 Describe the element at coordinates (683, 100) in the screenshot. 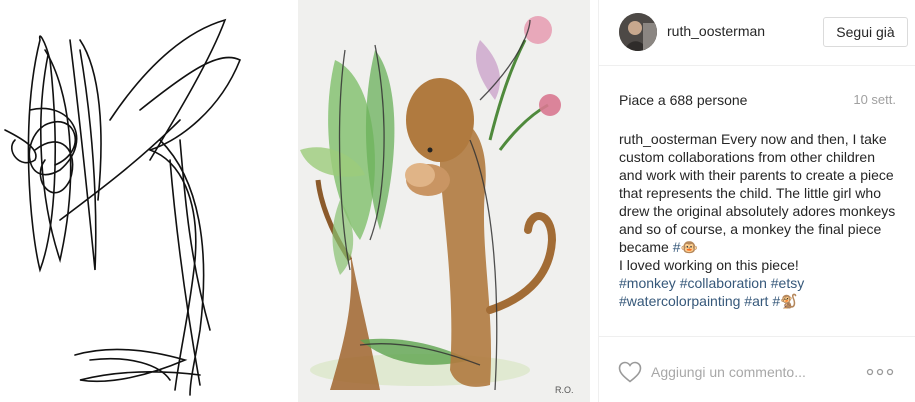

I see `like-count: Piace a 688 persone` at that location.